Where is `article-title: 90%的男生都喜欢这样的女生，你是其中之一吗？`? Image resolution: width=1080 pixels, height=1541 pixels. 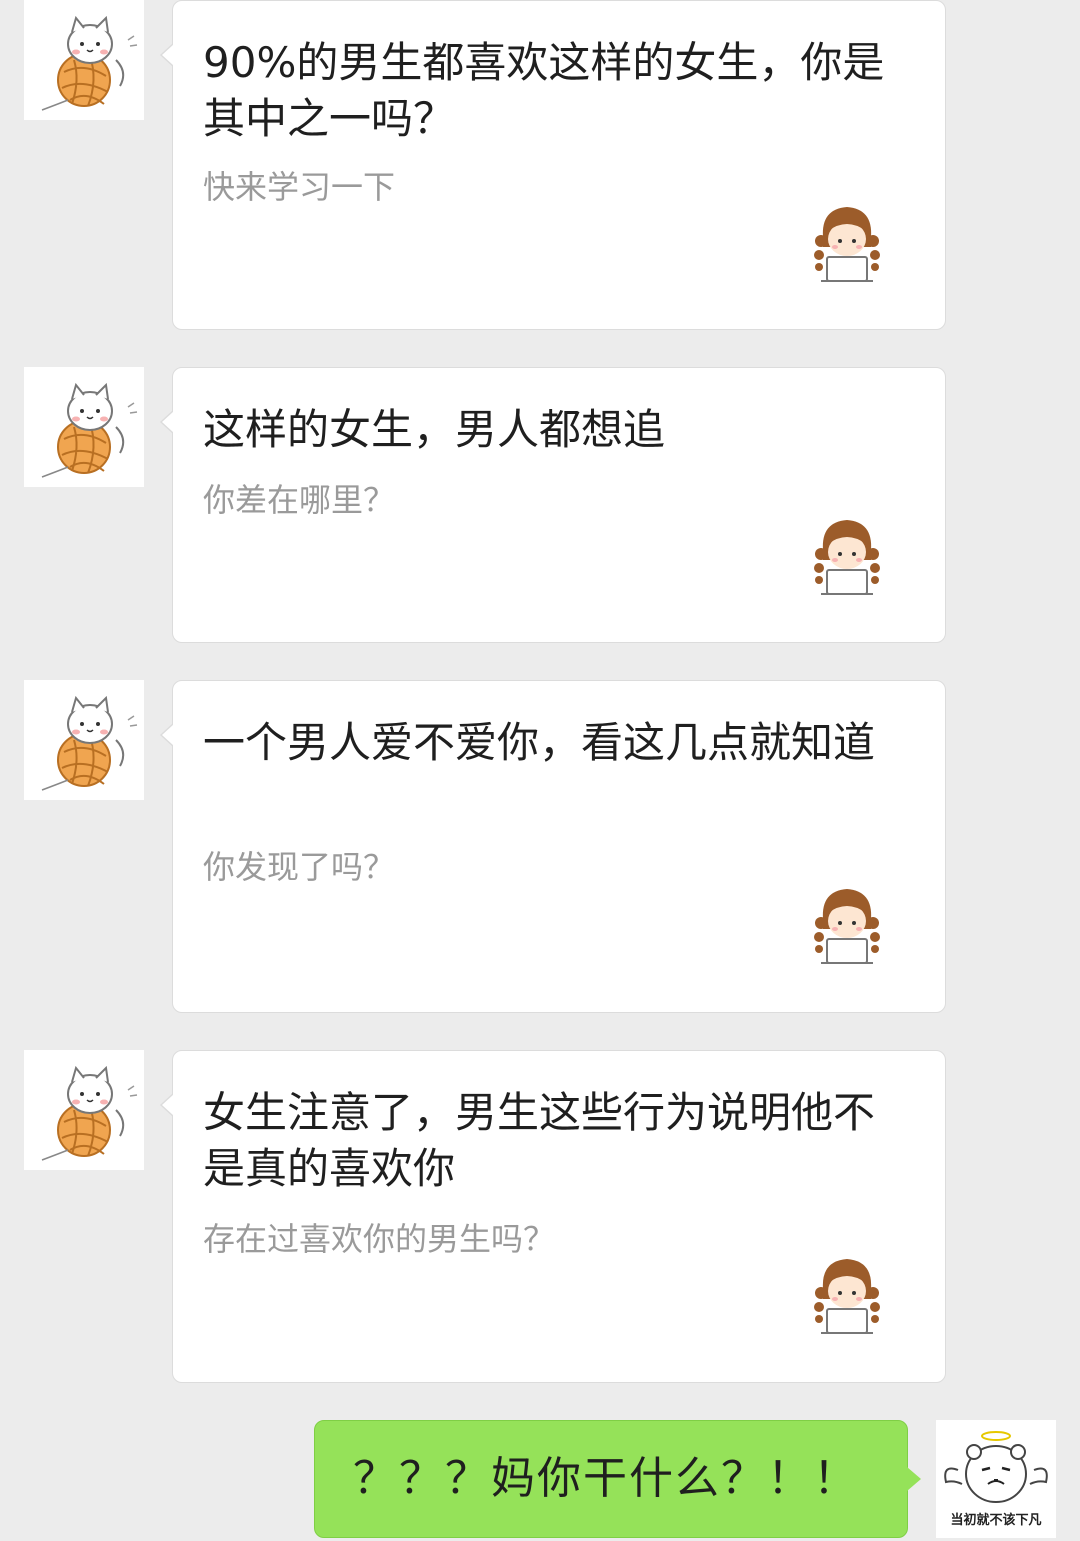
article-title: 90%的男生都喜欢这样的女生，你是其中之一吗？ is located at coordinates (544, 90).